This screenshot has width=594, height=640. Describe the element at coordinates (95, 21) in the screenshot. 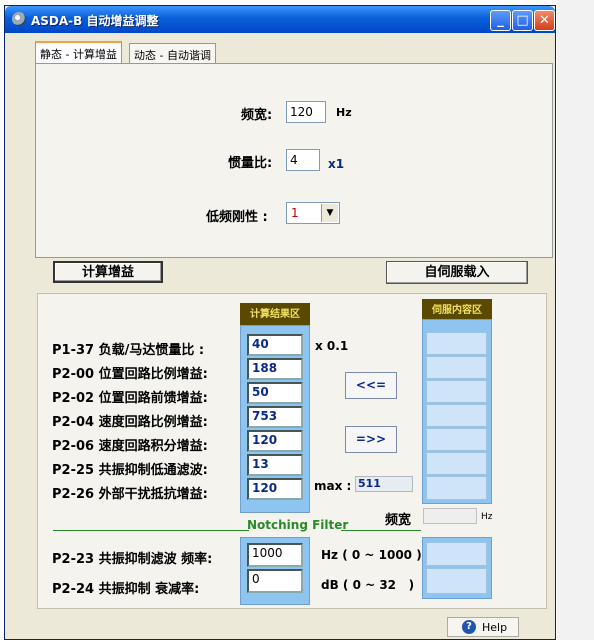

I see `window-title: ASDA-B 自动增益调整` at that location.